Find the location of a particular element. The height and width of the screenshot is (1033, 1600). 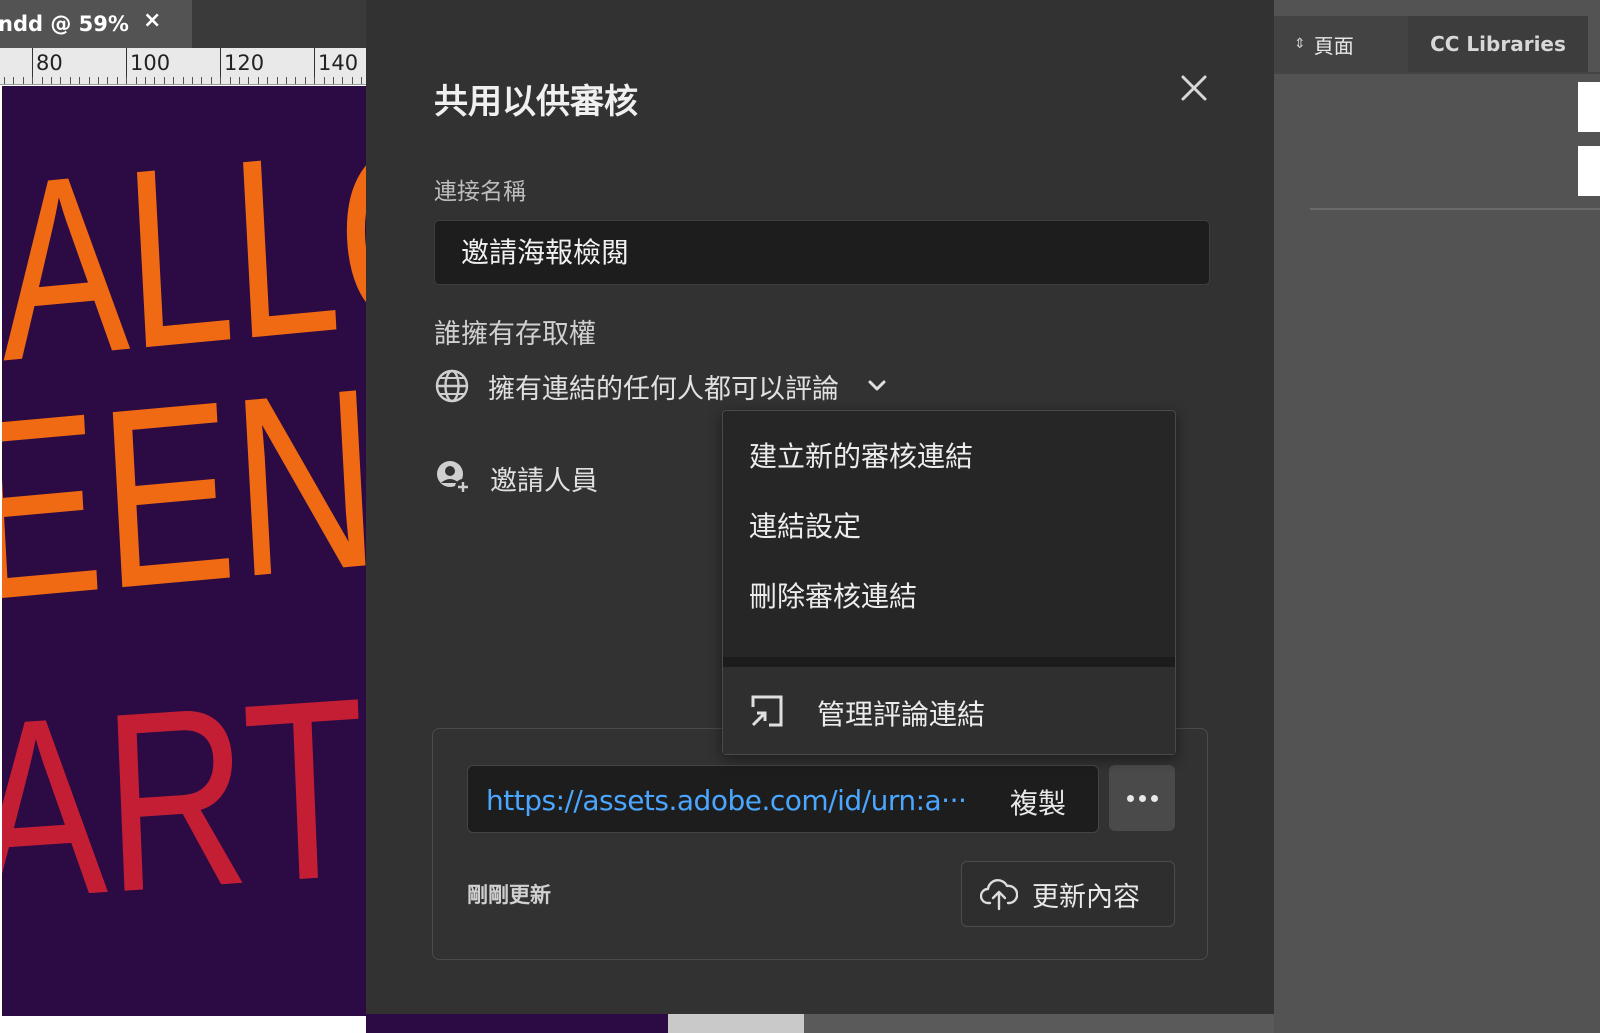

document-tab: ndd @ 59% × is located at coordinates (96, 24).